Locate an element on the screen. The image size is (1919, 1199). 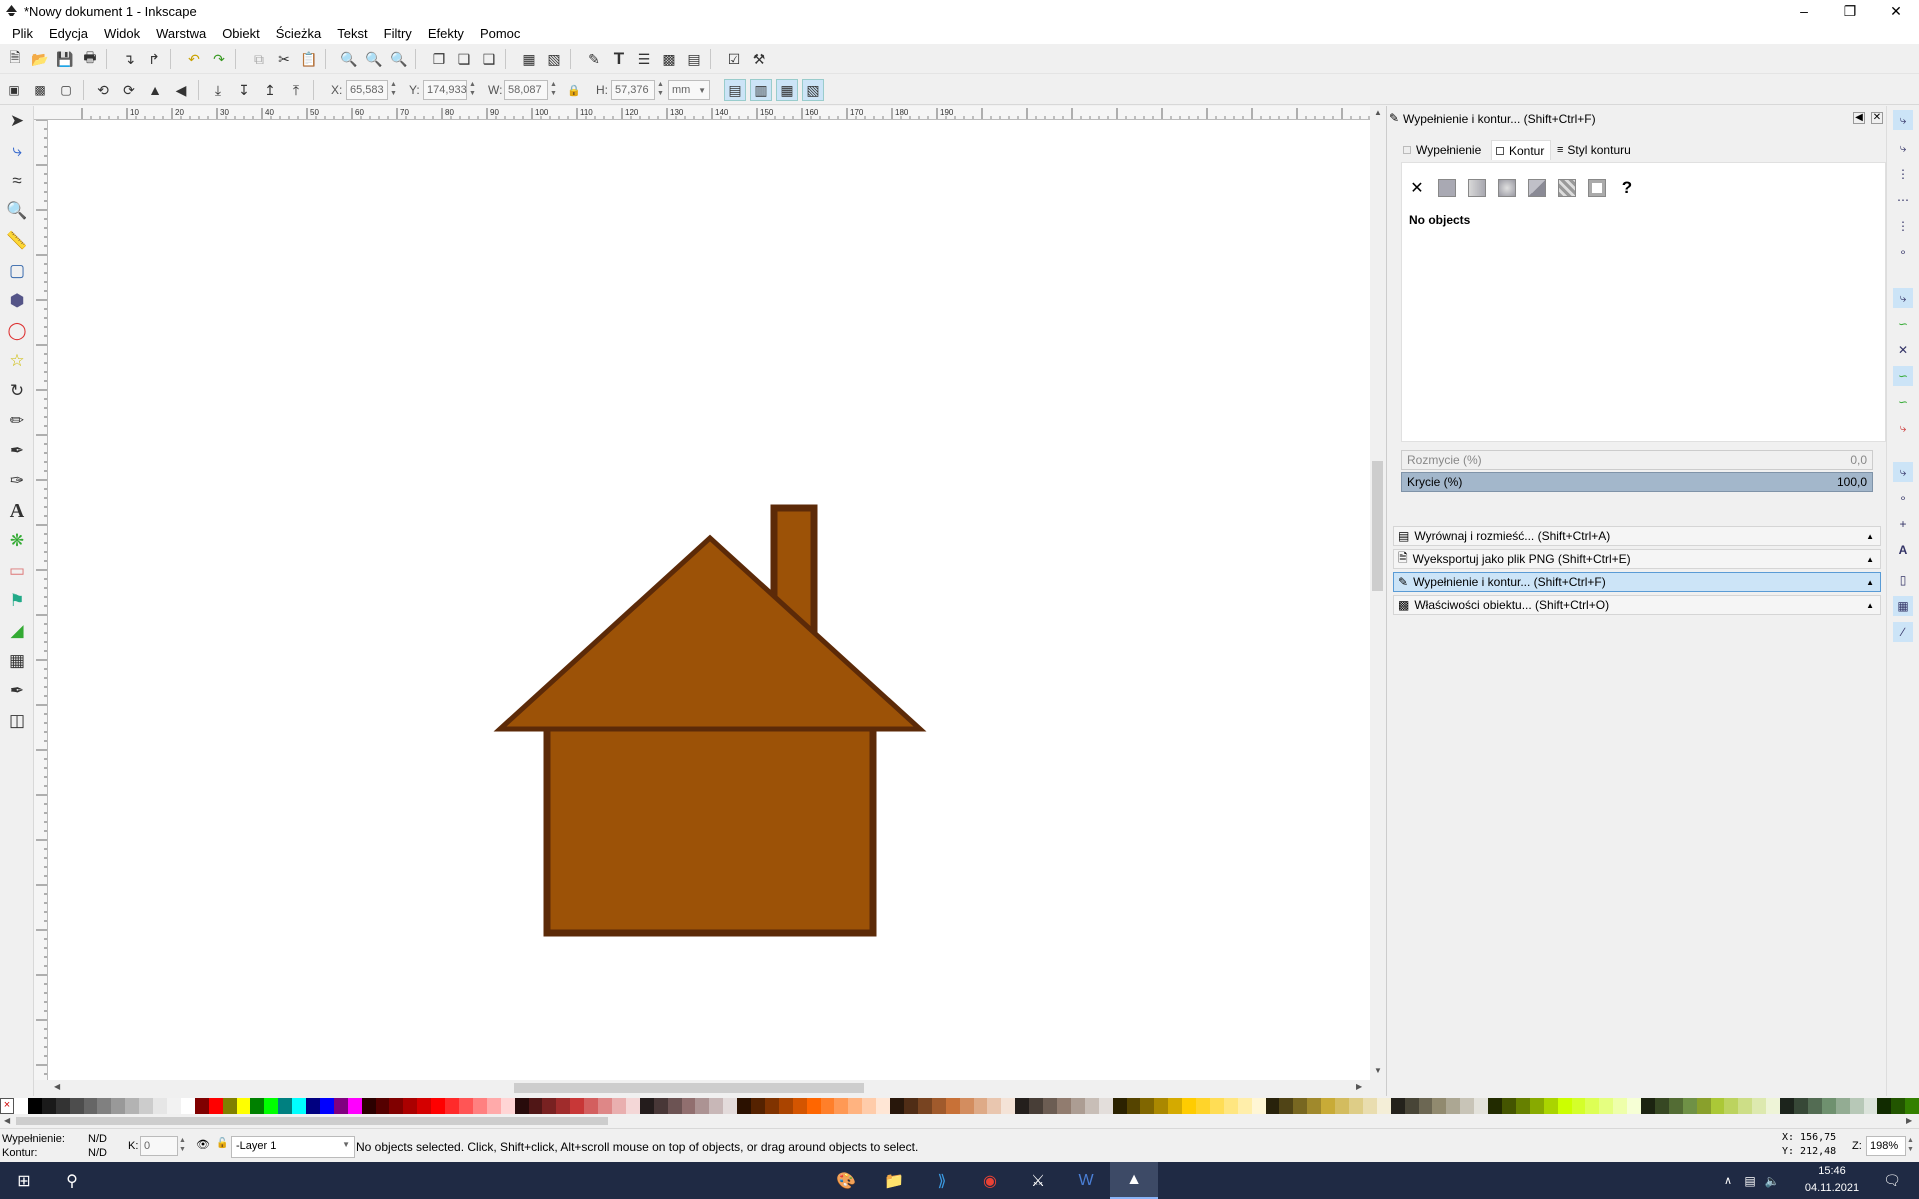
flat-color-icon is located at coordinates (1447, 188).